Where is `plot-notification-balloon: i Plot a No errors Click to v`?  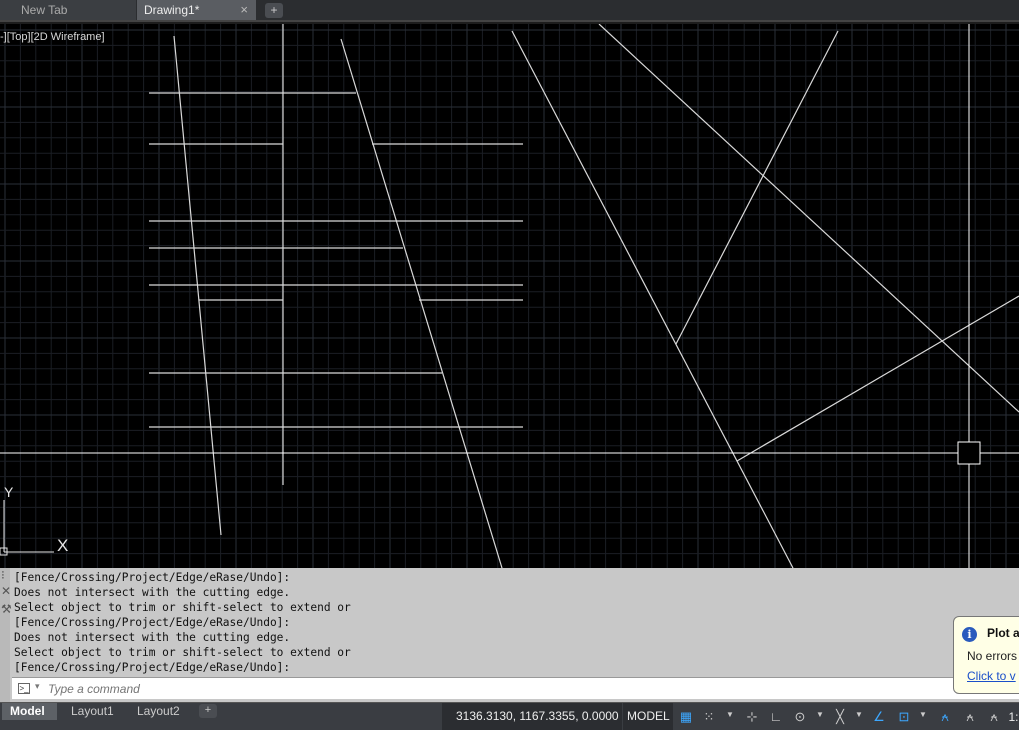
plot-notification-balloon: i Plot a No errors Click to v is located at coordinates (986, 655).